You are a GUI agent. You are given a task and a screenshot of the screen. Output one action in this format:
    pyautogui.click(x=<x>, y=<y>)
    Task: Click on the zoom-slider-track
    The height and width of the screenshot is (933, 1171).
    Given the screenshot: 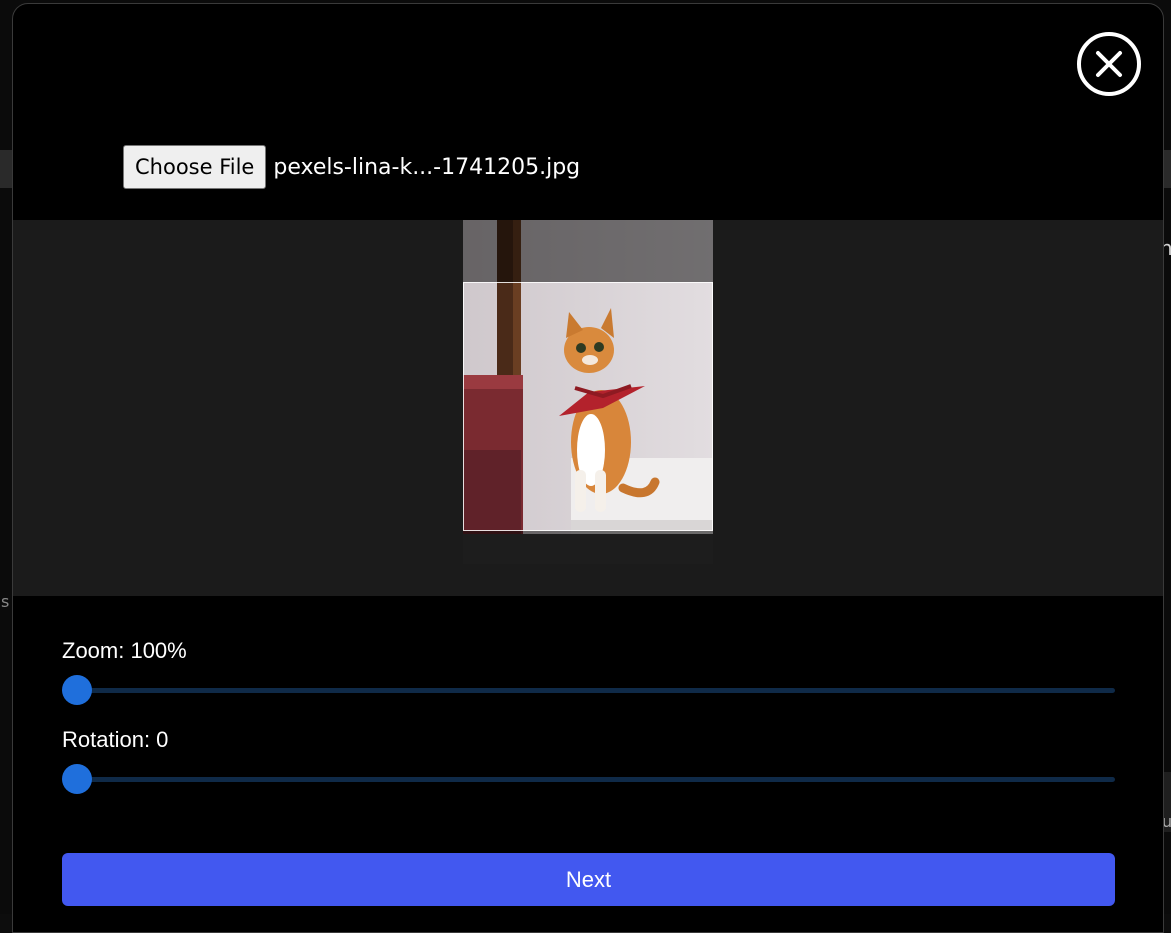 What is the action you would take?
    pyautogui.click(x=588, y=690)
    